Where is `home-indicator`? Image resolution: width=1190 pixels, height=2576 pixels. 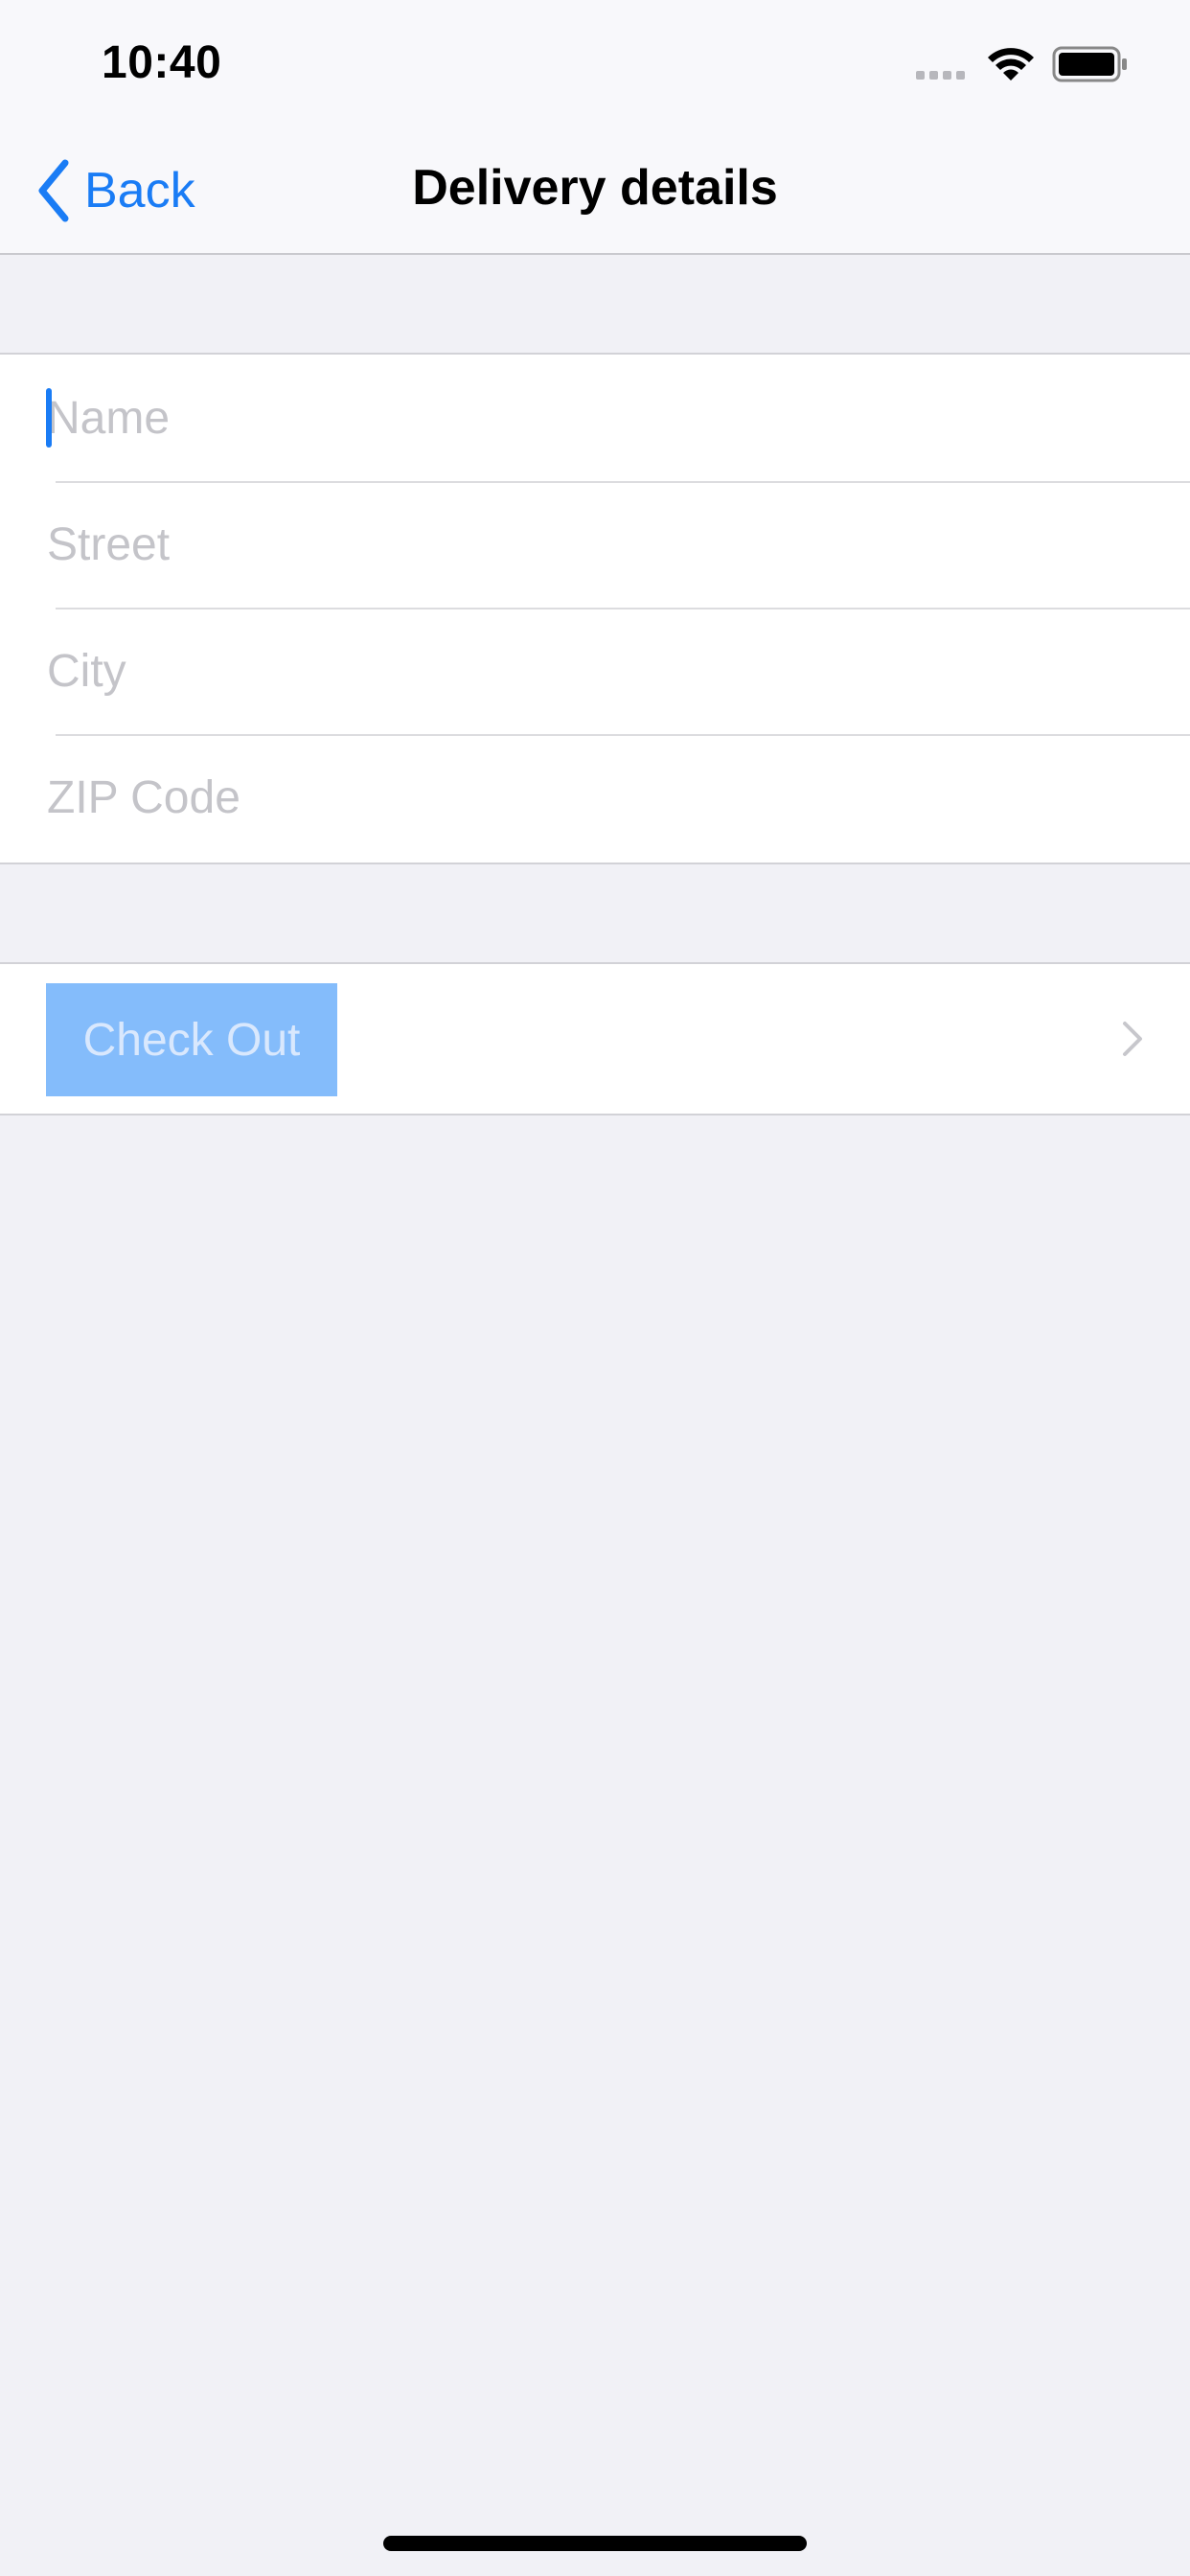 home-indicator is located at coordinates (595, 2543).